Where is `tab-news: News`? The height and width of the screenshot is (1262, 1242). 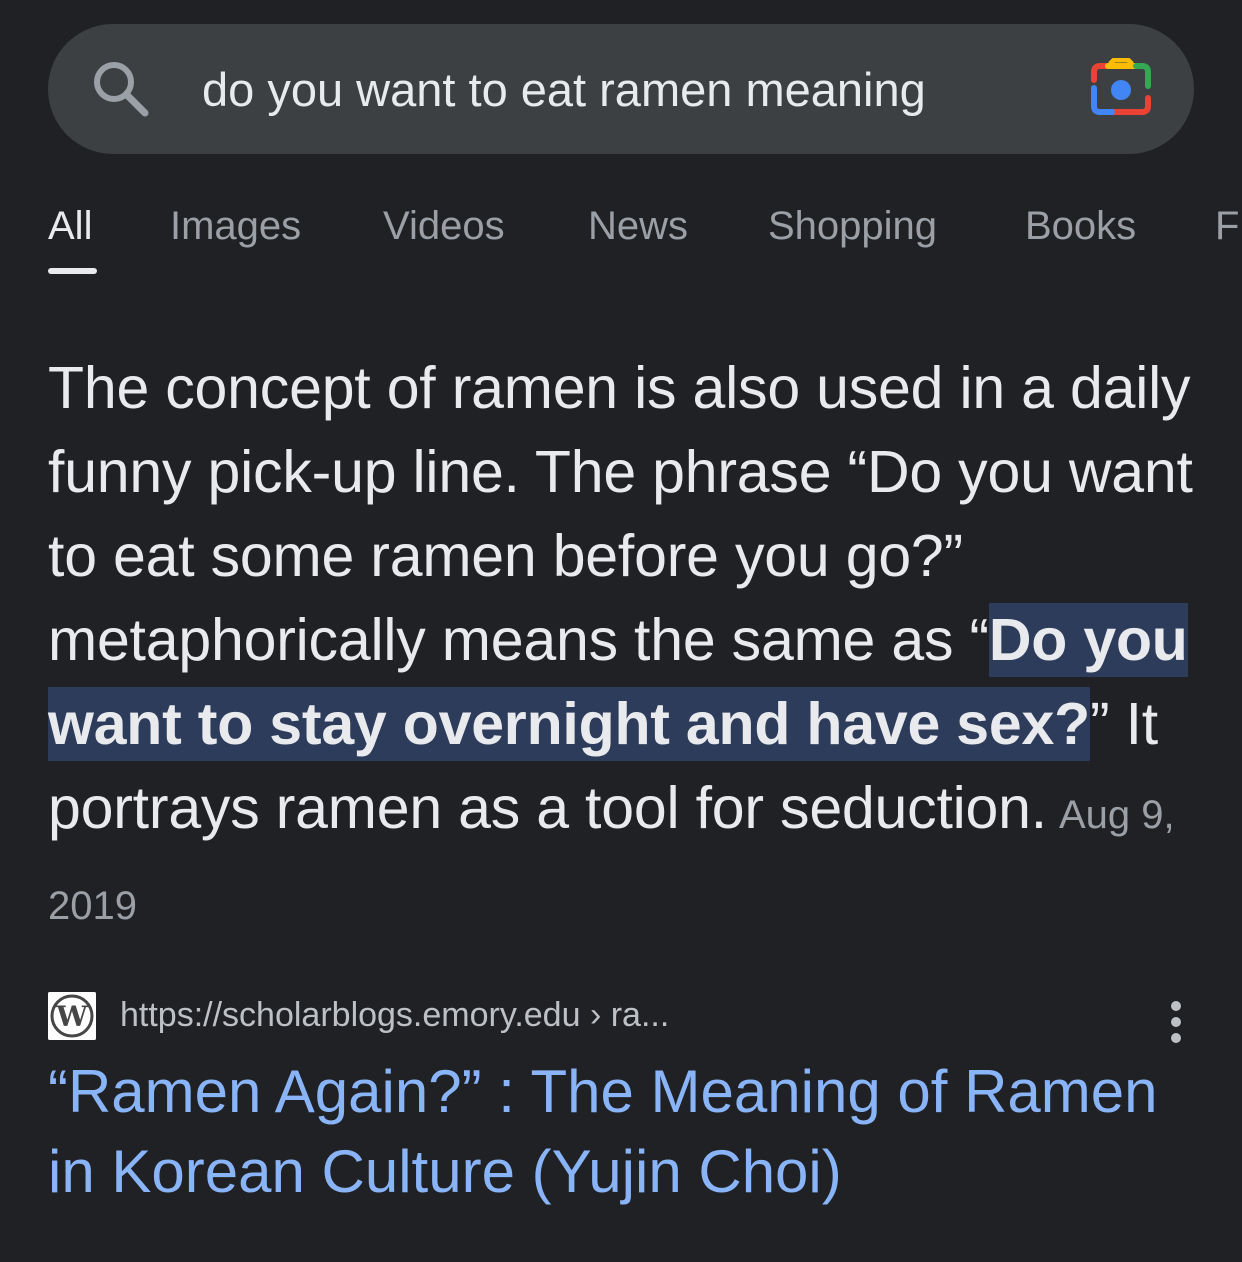
tab-news: News is located at coordinates (638, 226).